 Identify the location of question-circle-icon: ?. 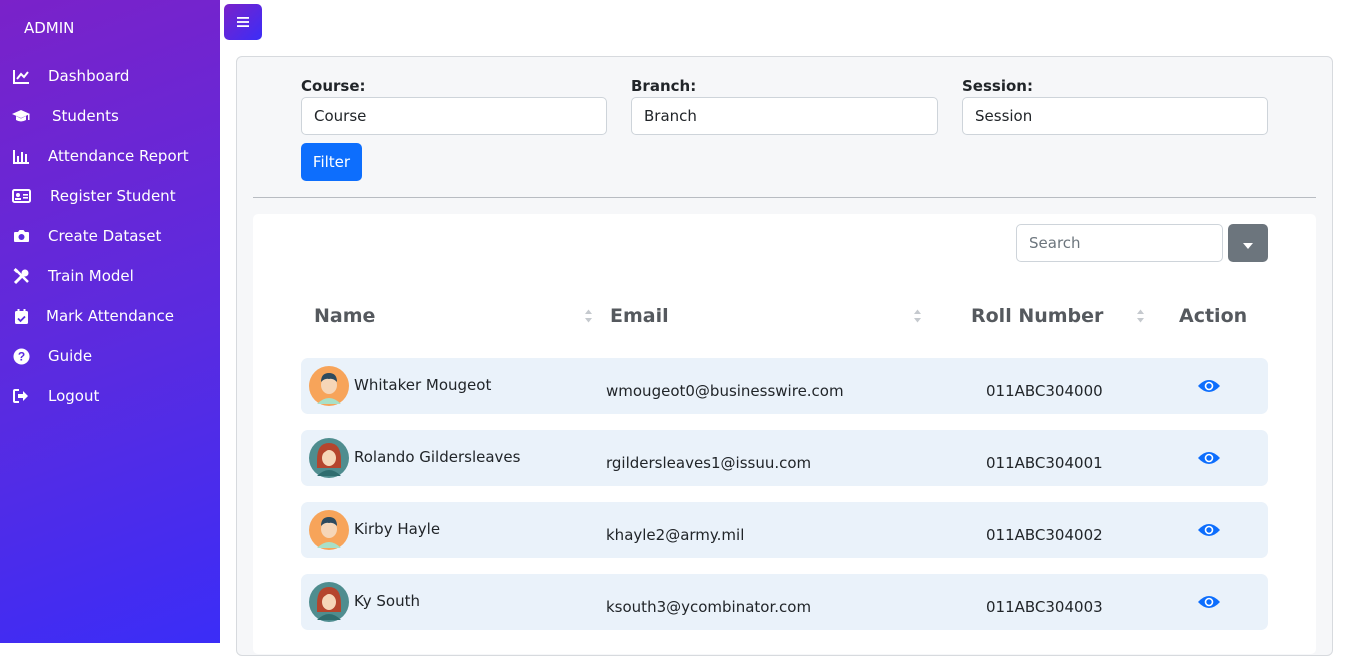
(21, 356).